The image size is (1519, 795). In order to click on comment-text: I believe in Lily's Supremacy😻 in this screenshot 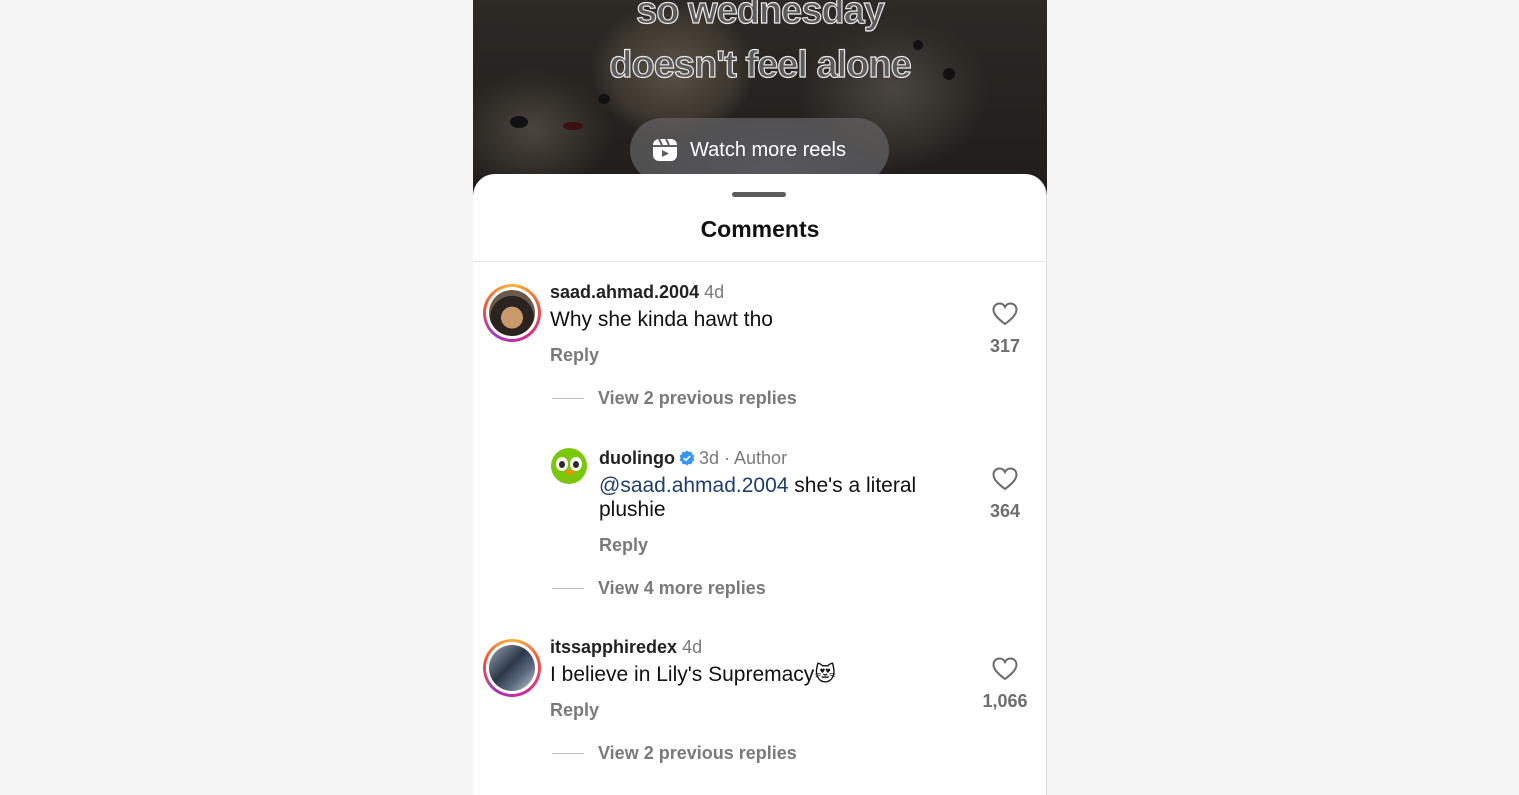, I will do `click(693, 674)`.